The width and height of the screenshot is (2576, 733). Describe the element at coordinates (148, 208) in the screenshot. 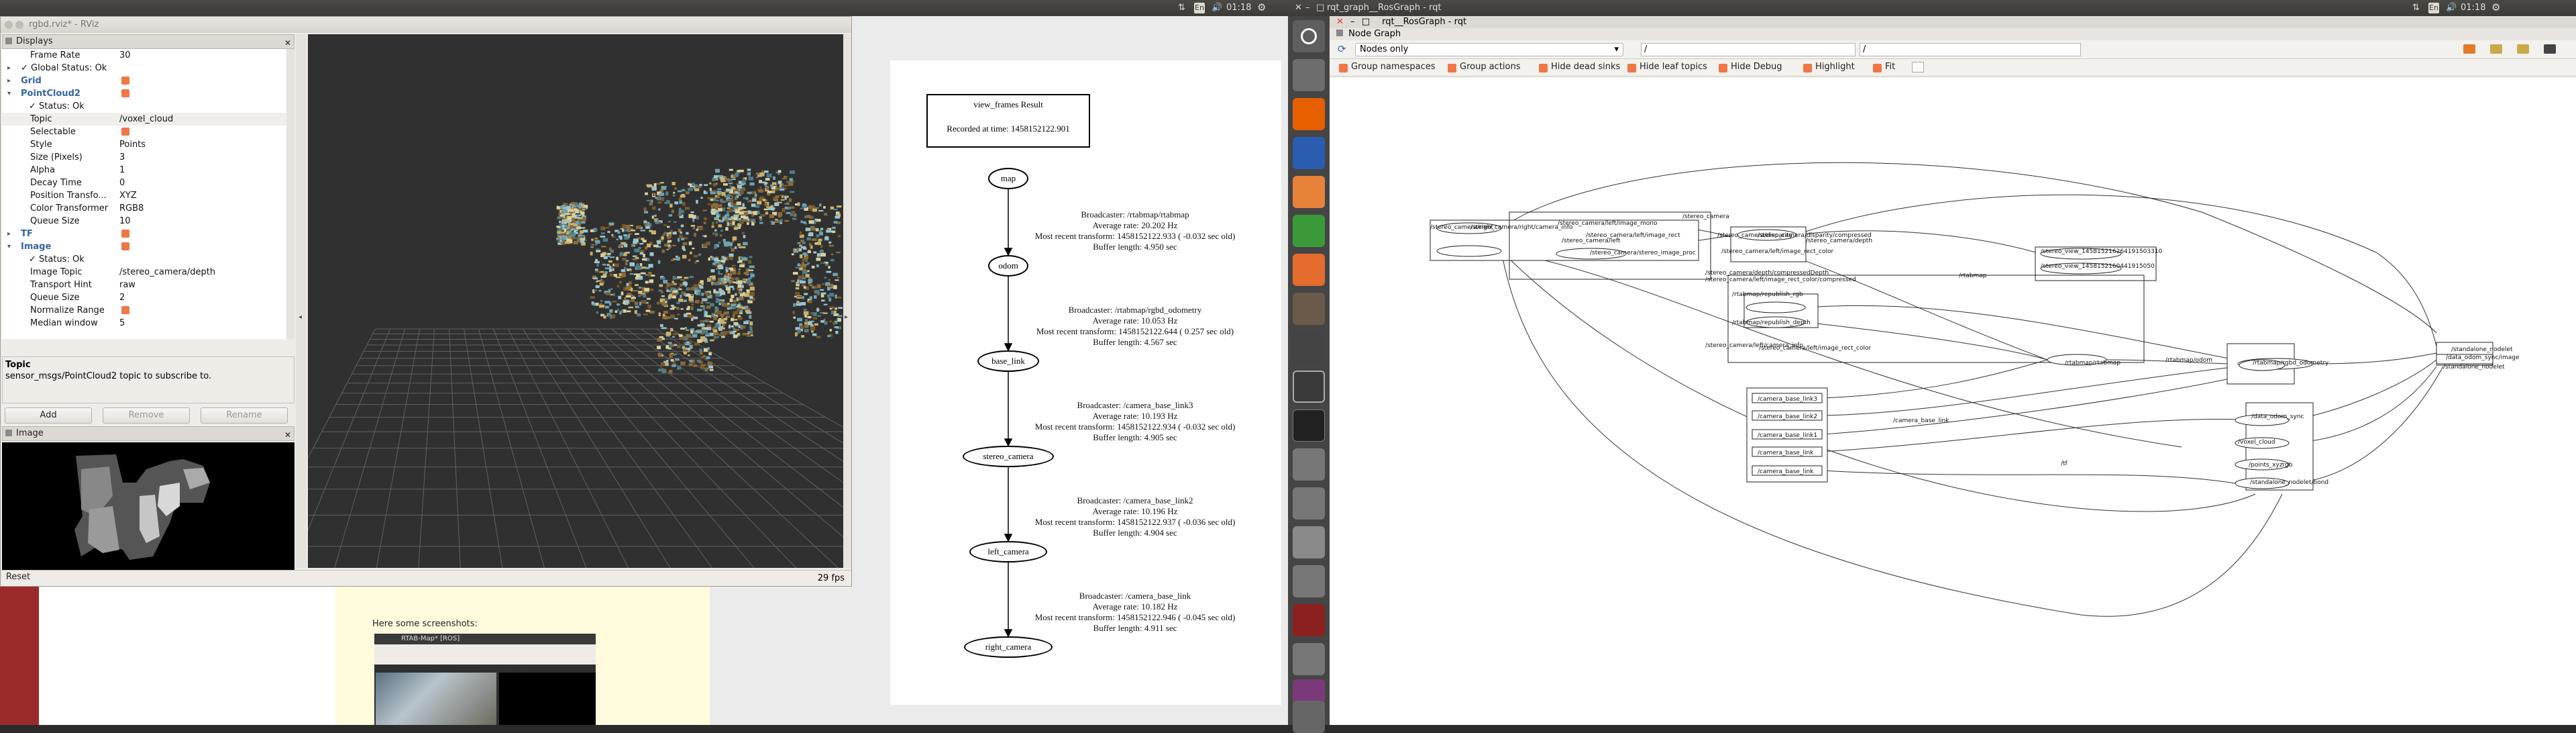

I see `display-row: Color Transformer RGB8` at that location.